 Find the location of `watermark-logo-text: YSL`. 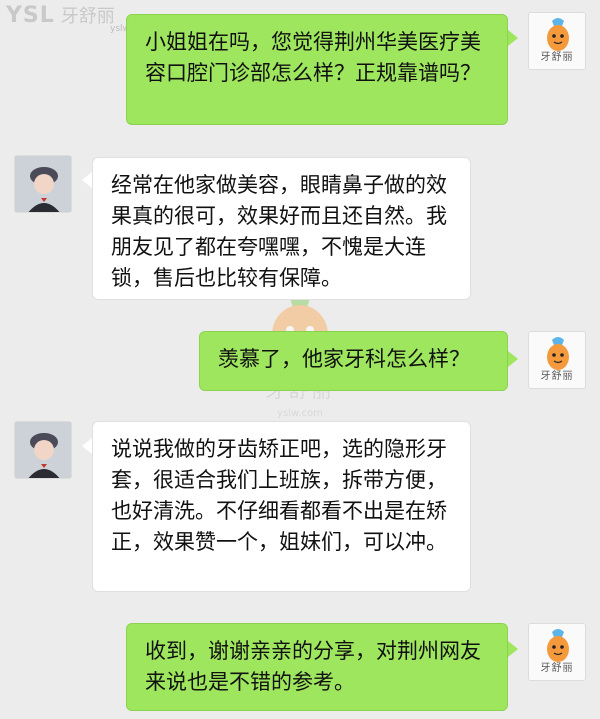

watermark-logo-text: YSL is located at coordinates (30, 15).